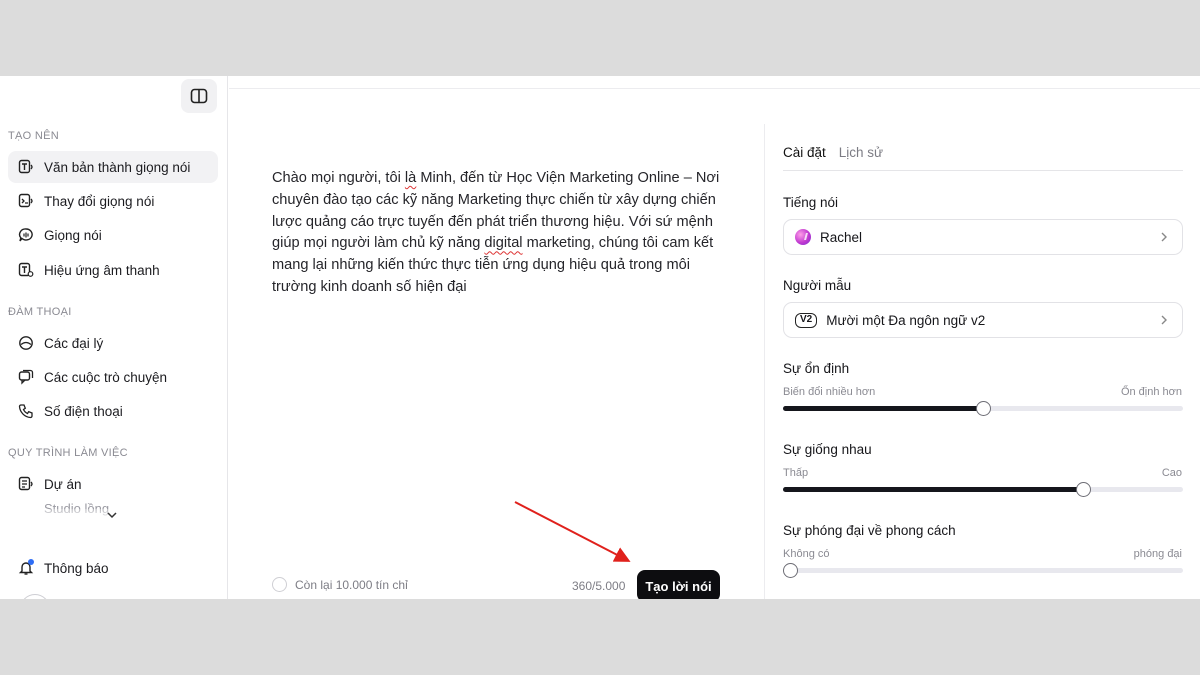 This screenshot has height=675, width=1200. Describe the element at coordinates (351, 584) in the screenshot. I see `credits-text: Còn lại 10.000 tín chỉ` at that location.